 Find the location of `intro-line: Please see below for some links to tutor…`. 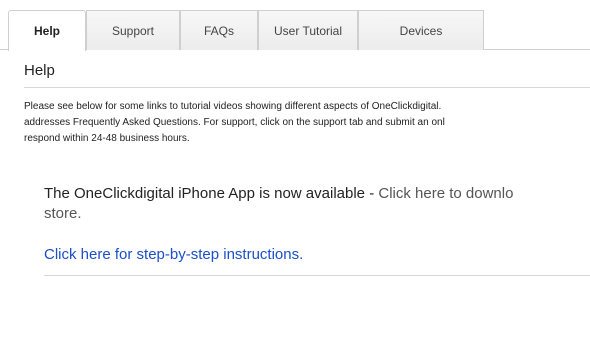

intro-line: Please see below for some links to tutor… is located at coordinates (233, 106).